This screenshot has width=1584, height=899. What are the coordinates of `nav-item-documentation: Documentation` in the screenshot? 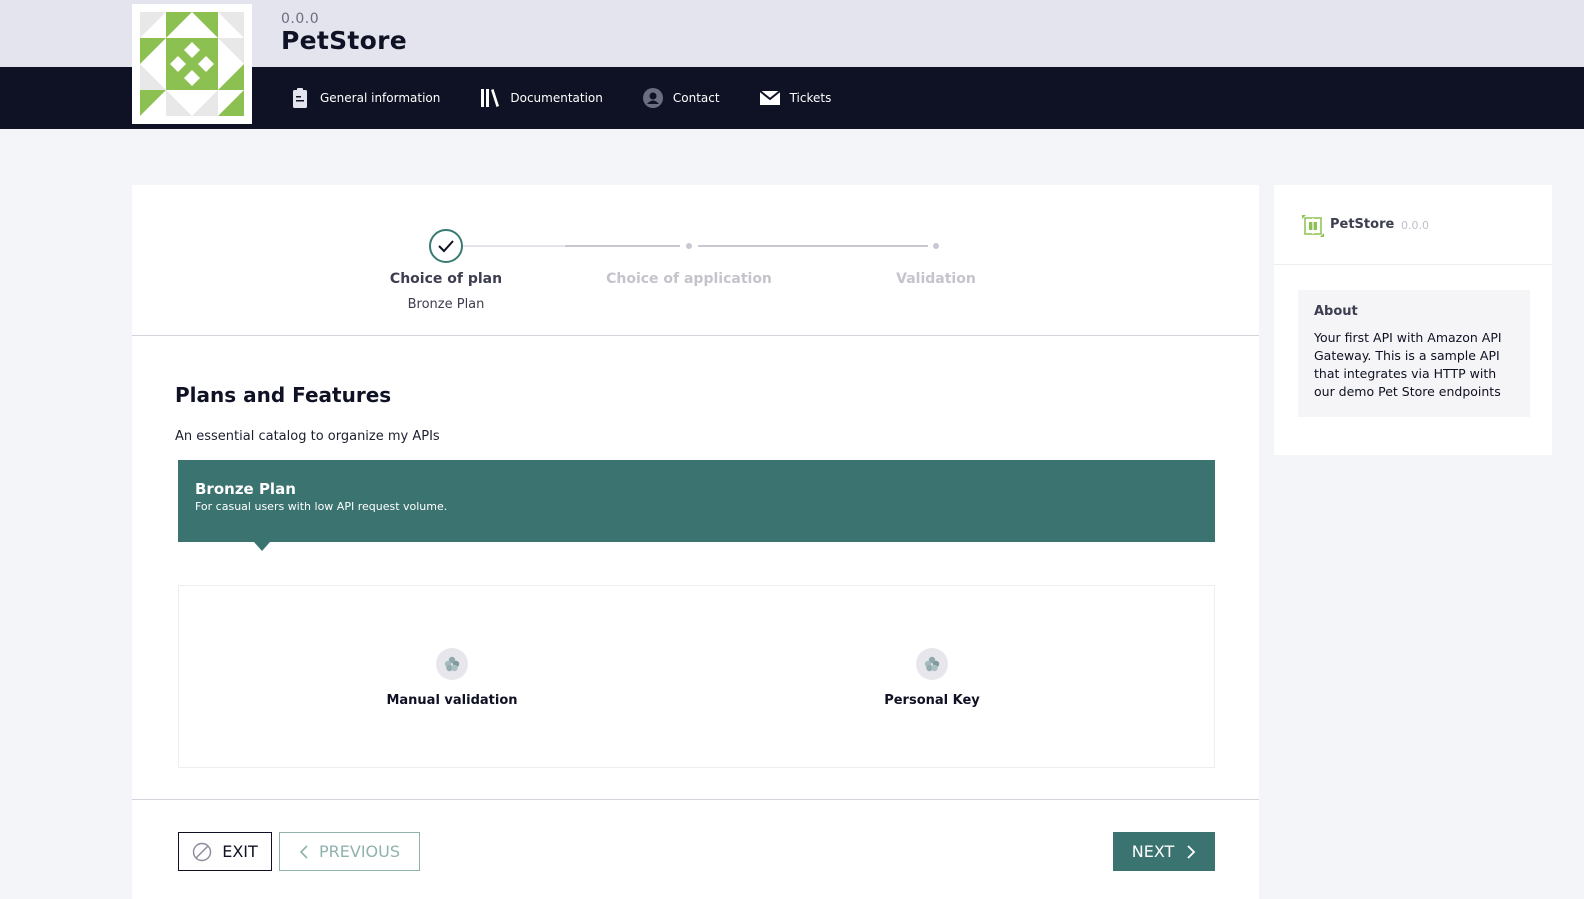 It's located at (541, 98).